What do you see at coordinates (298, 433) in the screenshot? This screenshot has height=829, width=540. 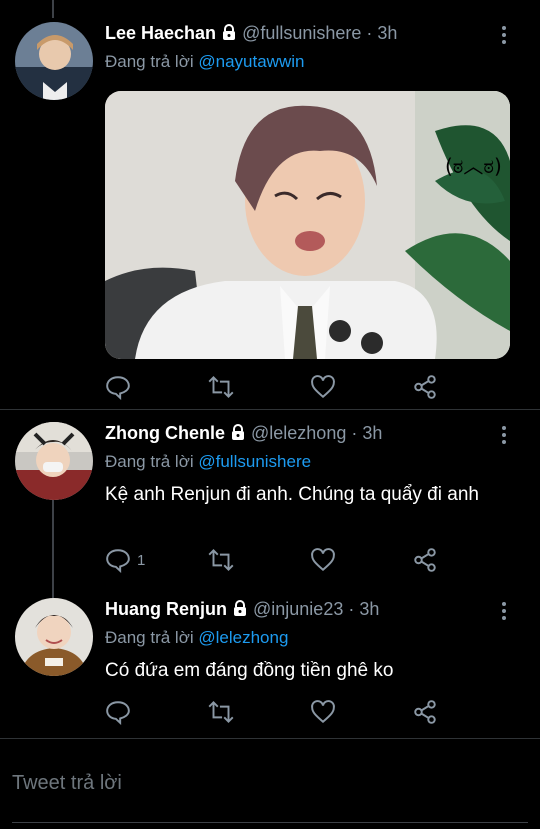 I see `user-handle: @lelezhong` at bounding box center [298, 433].